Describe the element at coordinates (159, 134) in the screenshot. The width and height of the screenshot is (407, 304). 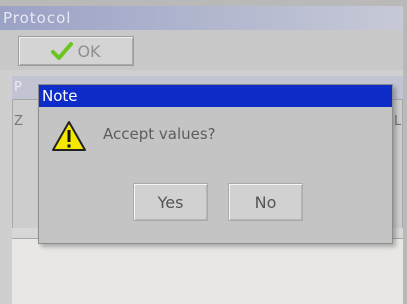
I see `dialog-message: Accept values?` at that location.